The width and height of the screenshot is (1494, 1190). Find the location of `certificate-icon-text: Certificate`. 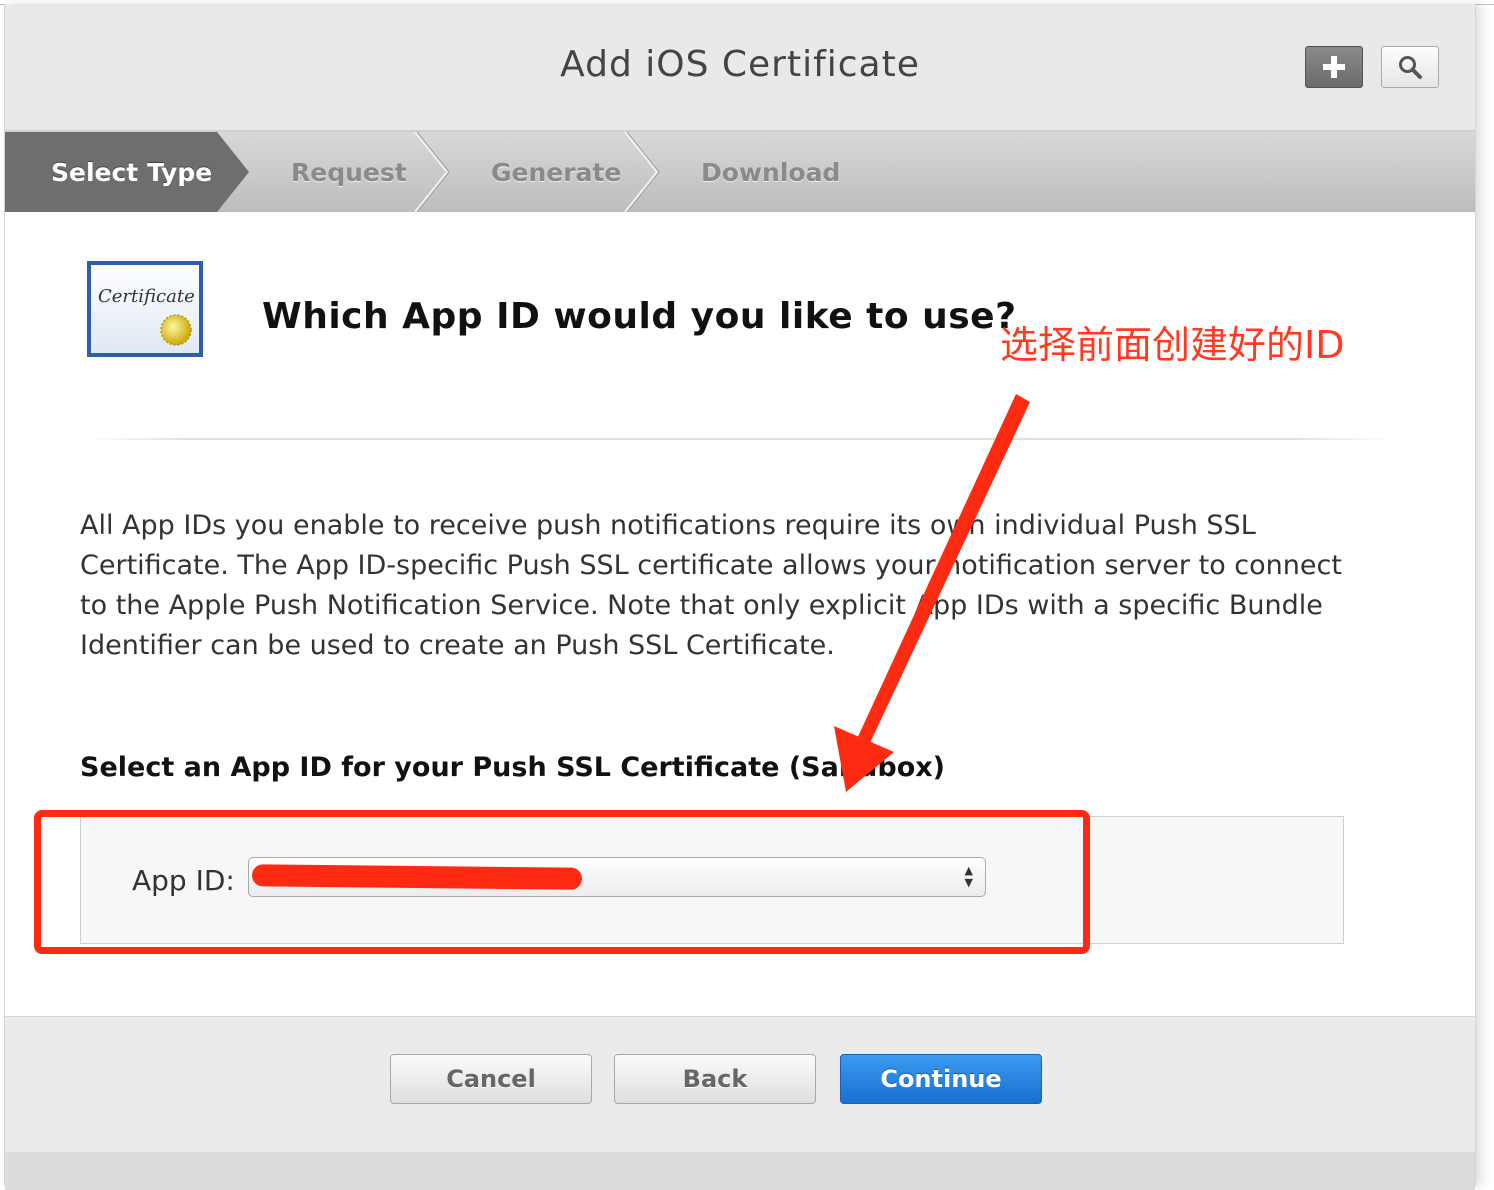

certificate-icon-text: Certificate is located at coordinates (146, 296).